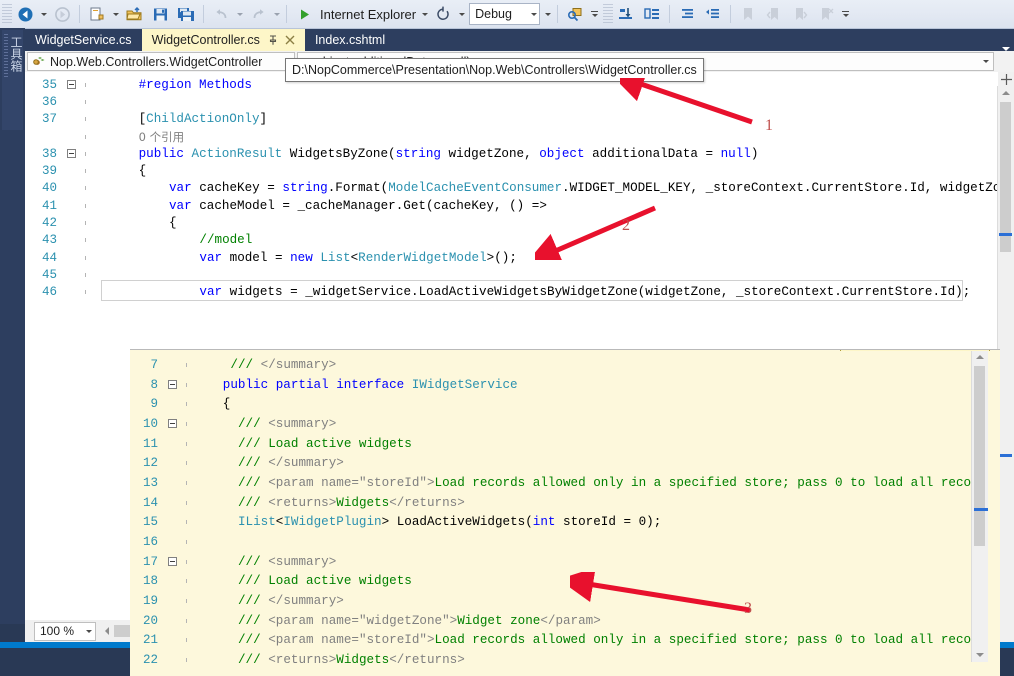  Describe the element at coordinates (461, 14) in the screenshot. I see `refresh-dropdown-icon` at that location.